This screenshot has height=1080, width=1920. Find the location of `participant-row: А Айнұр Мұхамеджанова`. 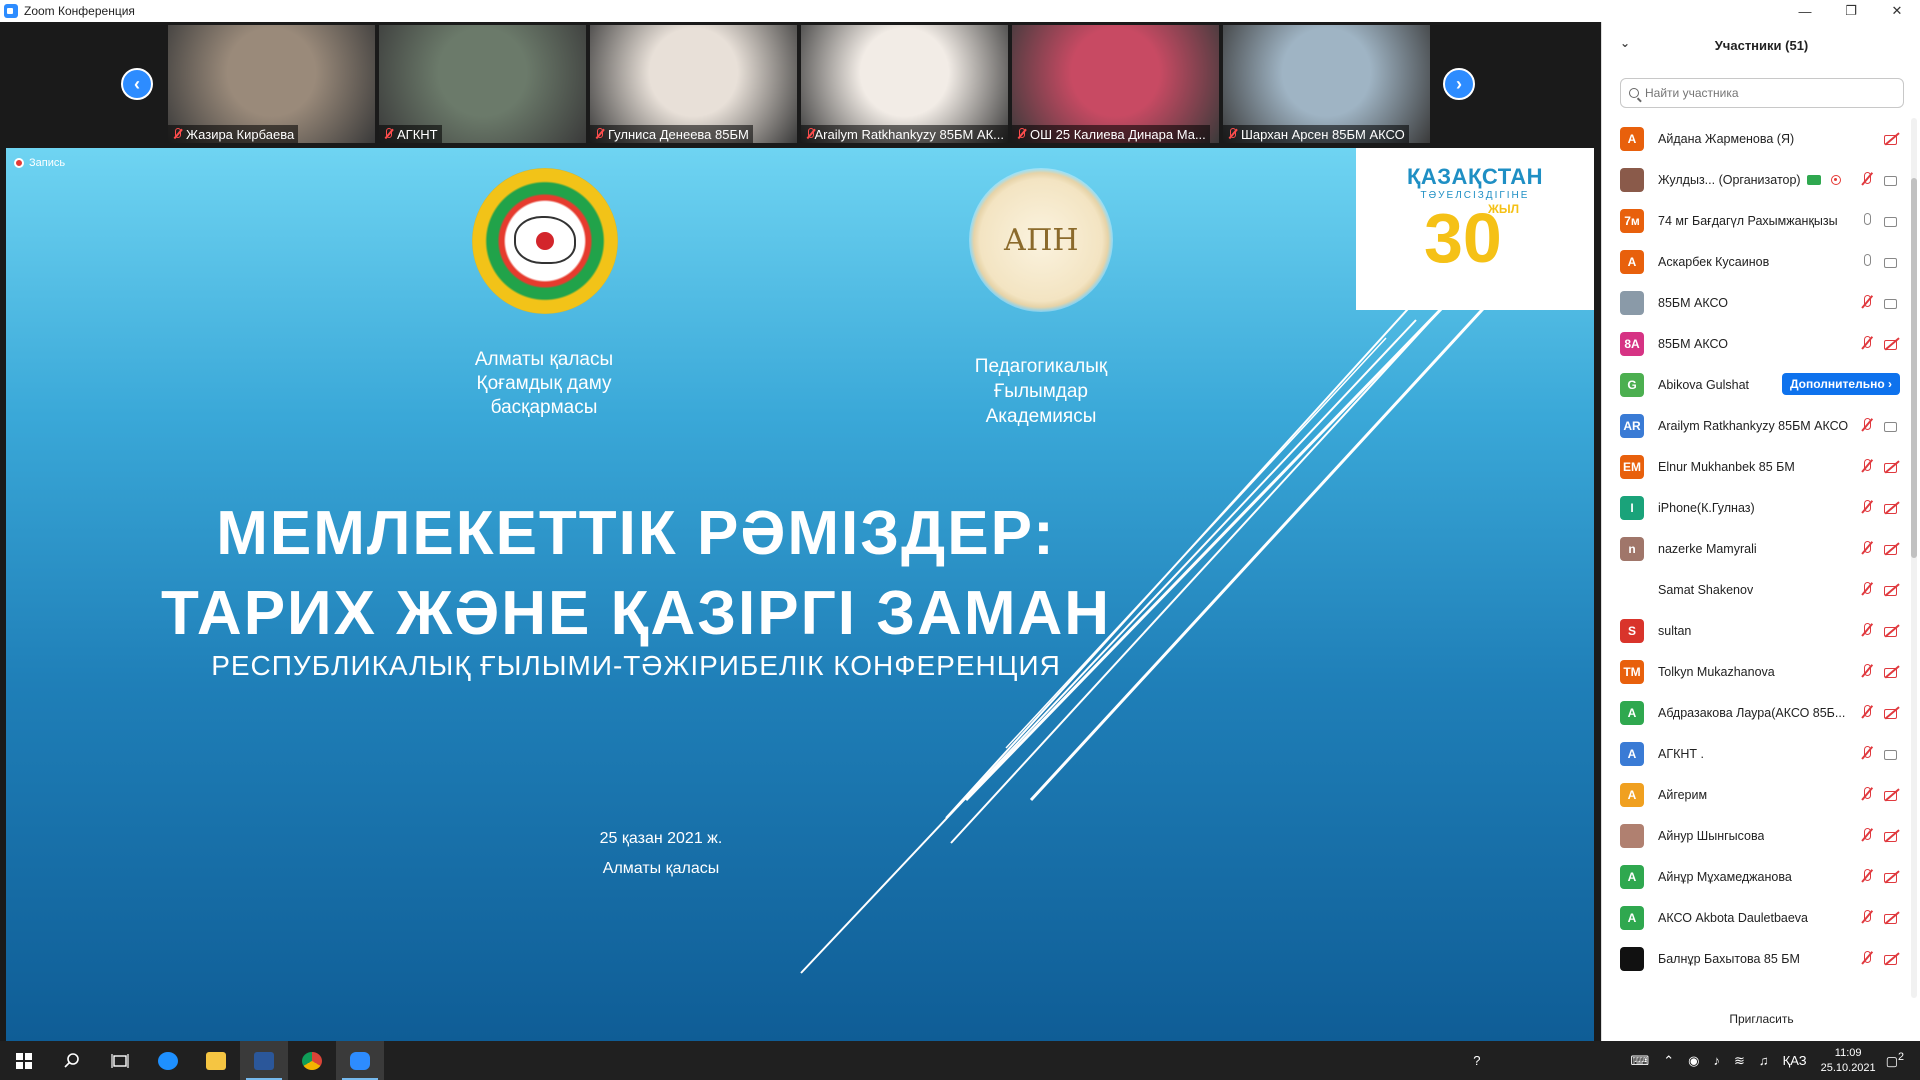

participant-row: А Айнұр Мұхамеджанова is located at coordinates (1756, 876).